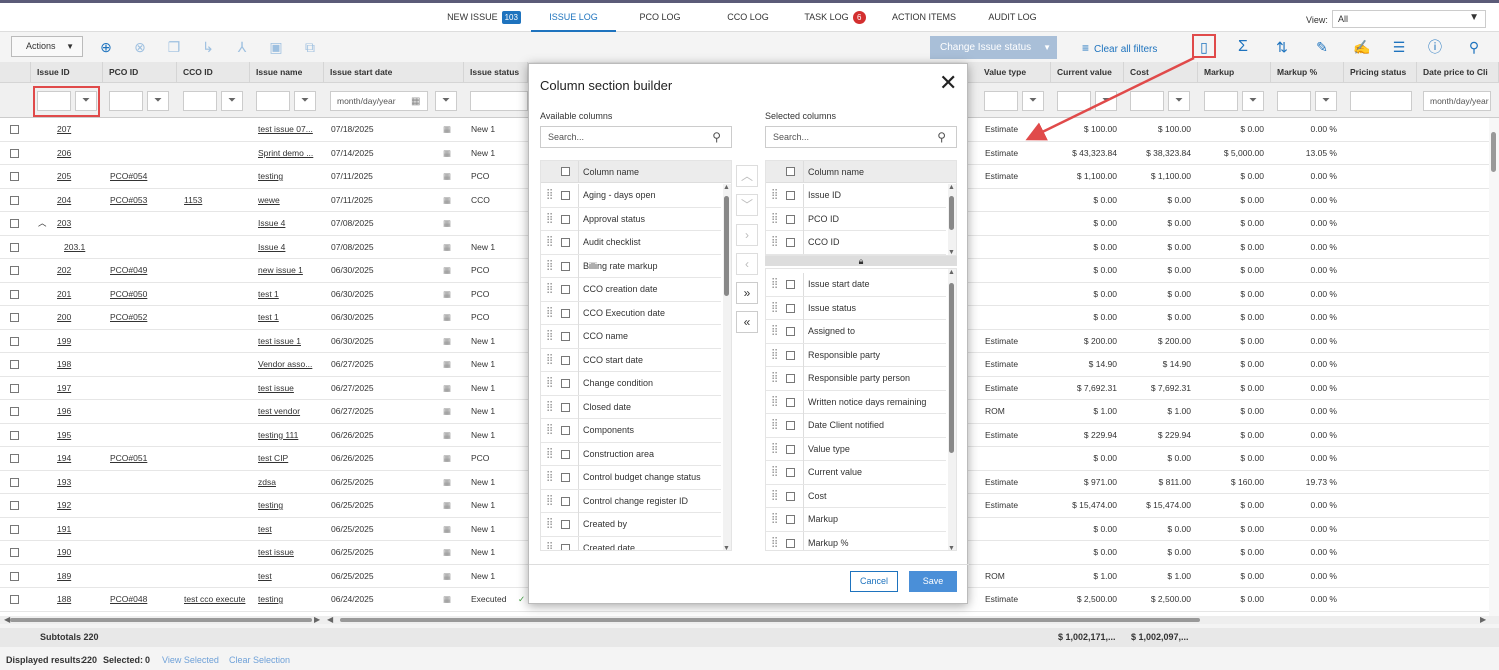 This screenshot has height=670, width=1499. Describe the element at coordinates (573, 17) in the screenshot. I see `tab-issue-log: ISSUE LOG` at that location.